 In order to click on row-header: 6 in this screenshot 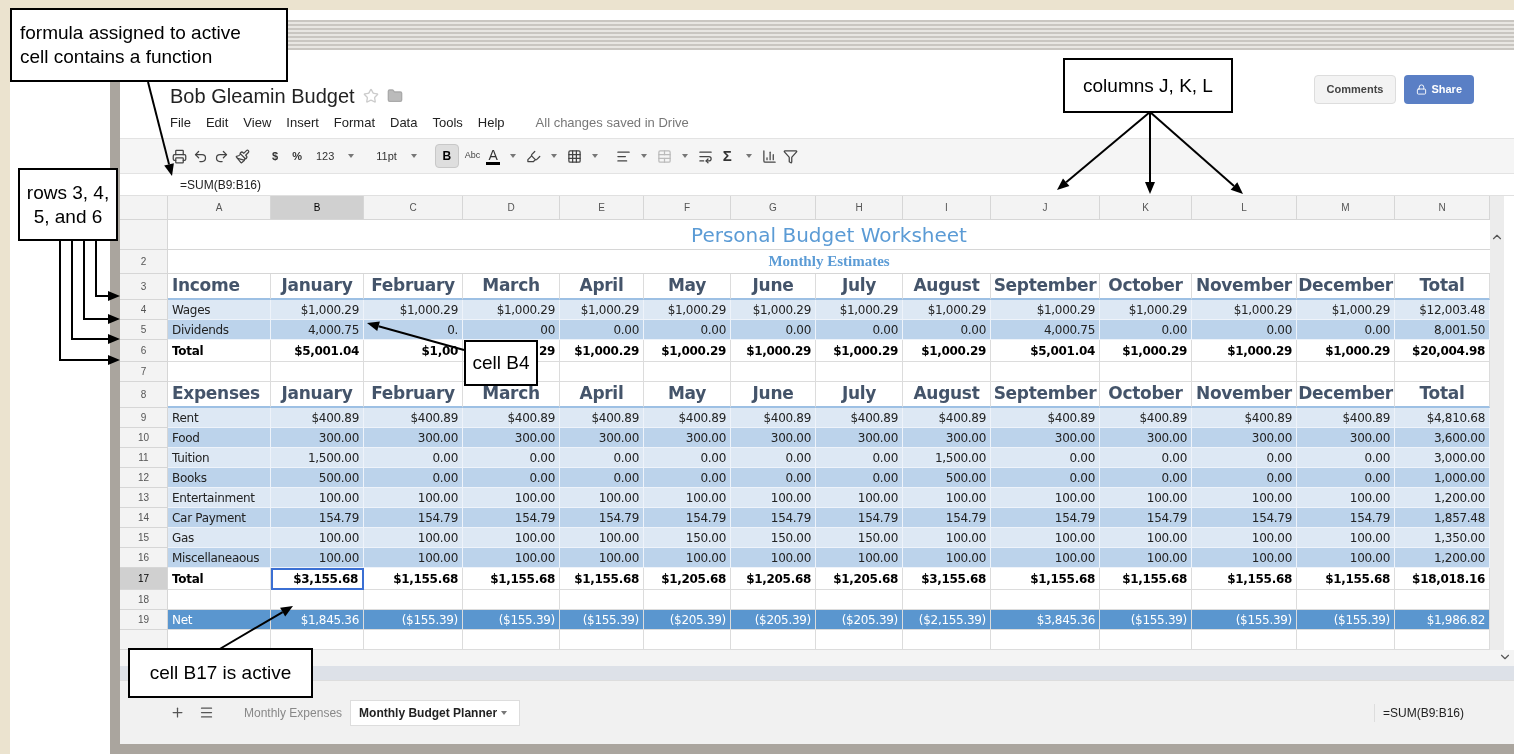, I will do `click(144, 351)`.